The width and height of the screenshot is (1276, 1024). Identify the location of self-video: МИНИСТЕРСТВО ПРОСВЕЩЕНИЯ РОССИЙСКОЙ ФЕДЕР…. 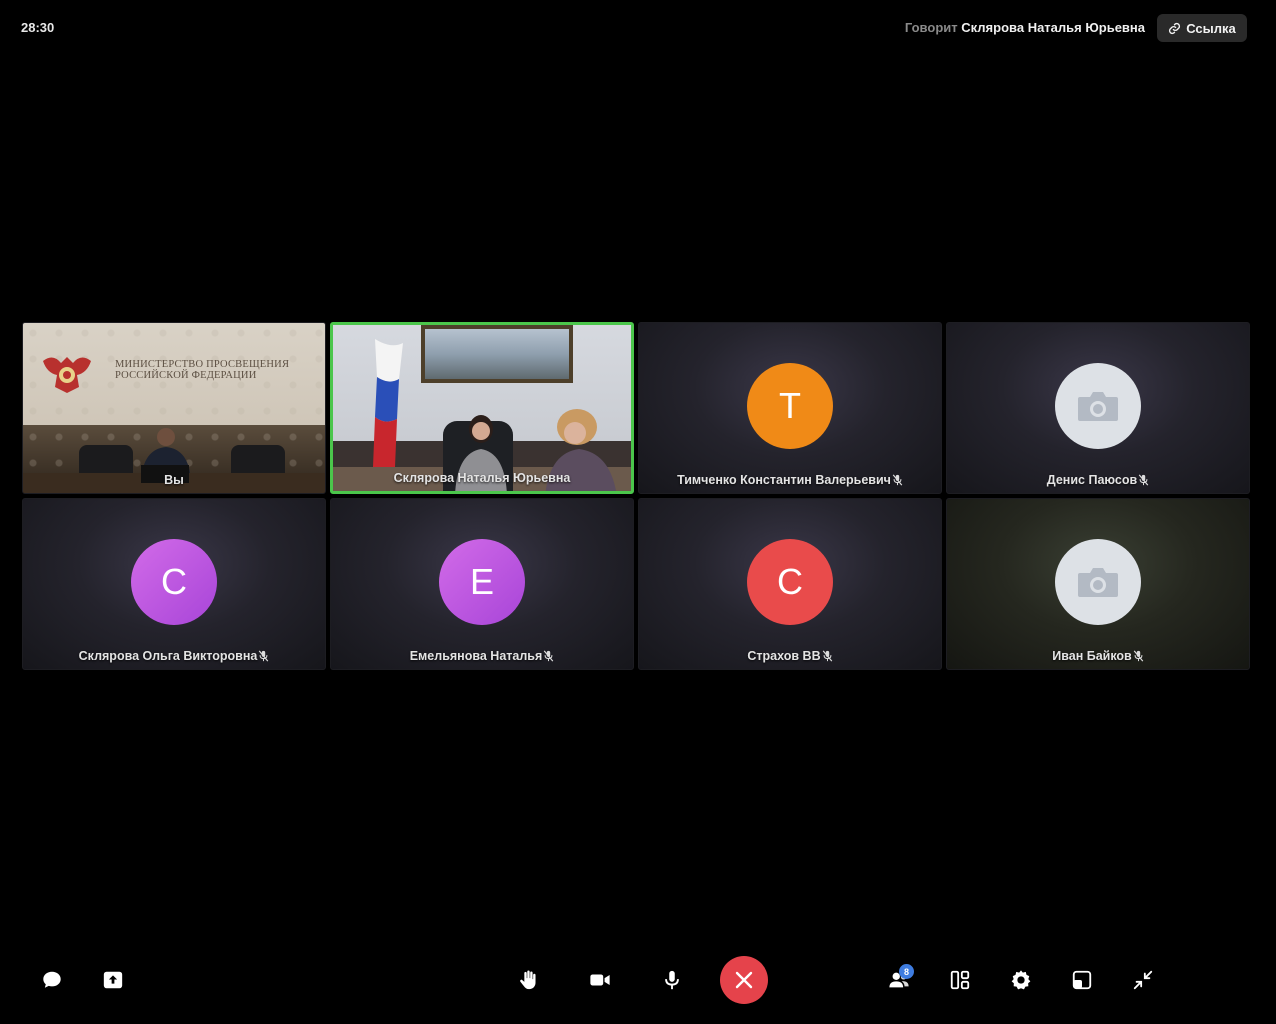
(174, 408).